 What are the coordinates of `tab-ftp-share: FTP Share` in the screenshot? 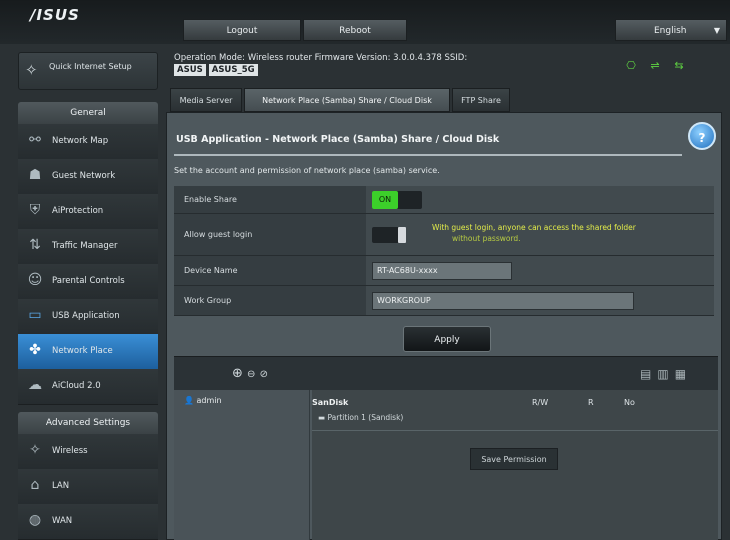 It's located at (481, 100).